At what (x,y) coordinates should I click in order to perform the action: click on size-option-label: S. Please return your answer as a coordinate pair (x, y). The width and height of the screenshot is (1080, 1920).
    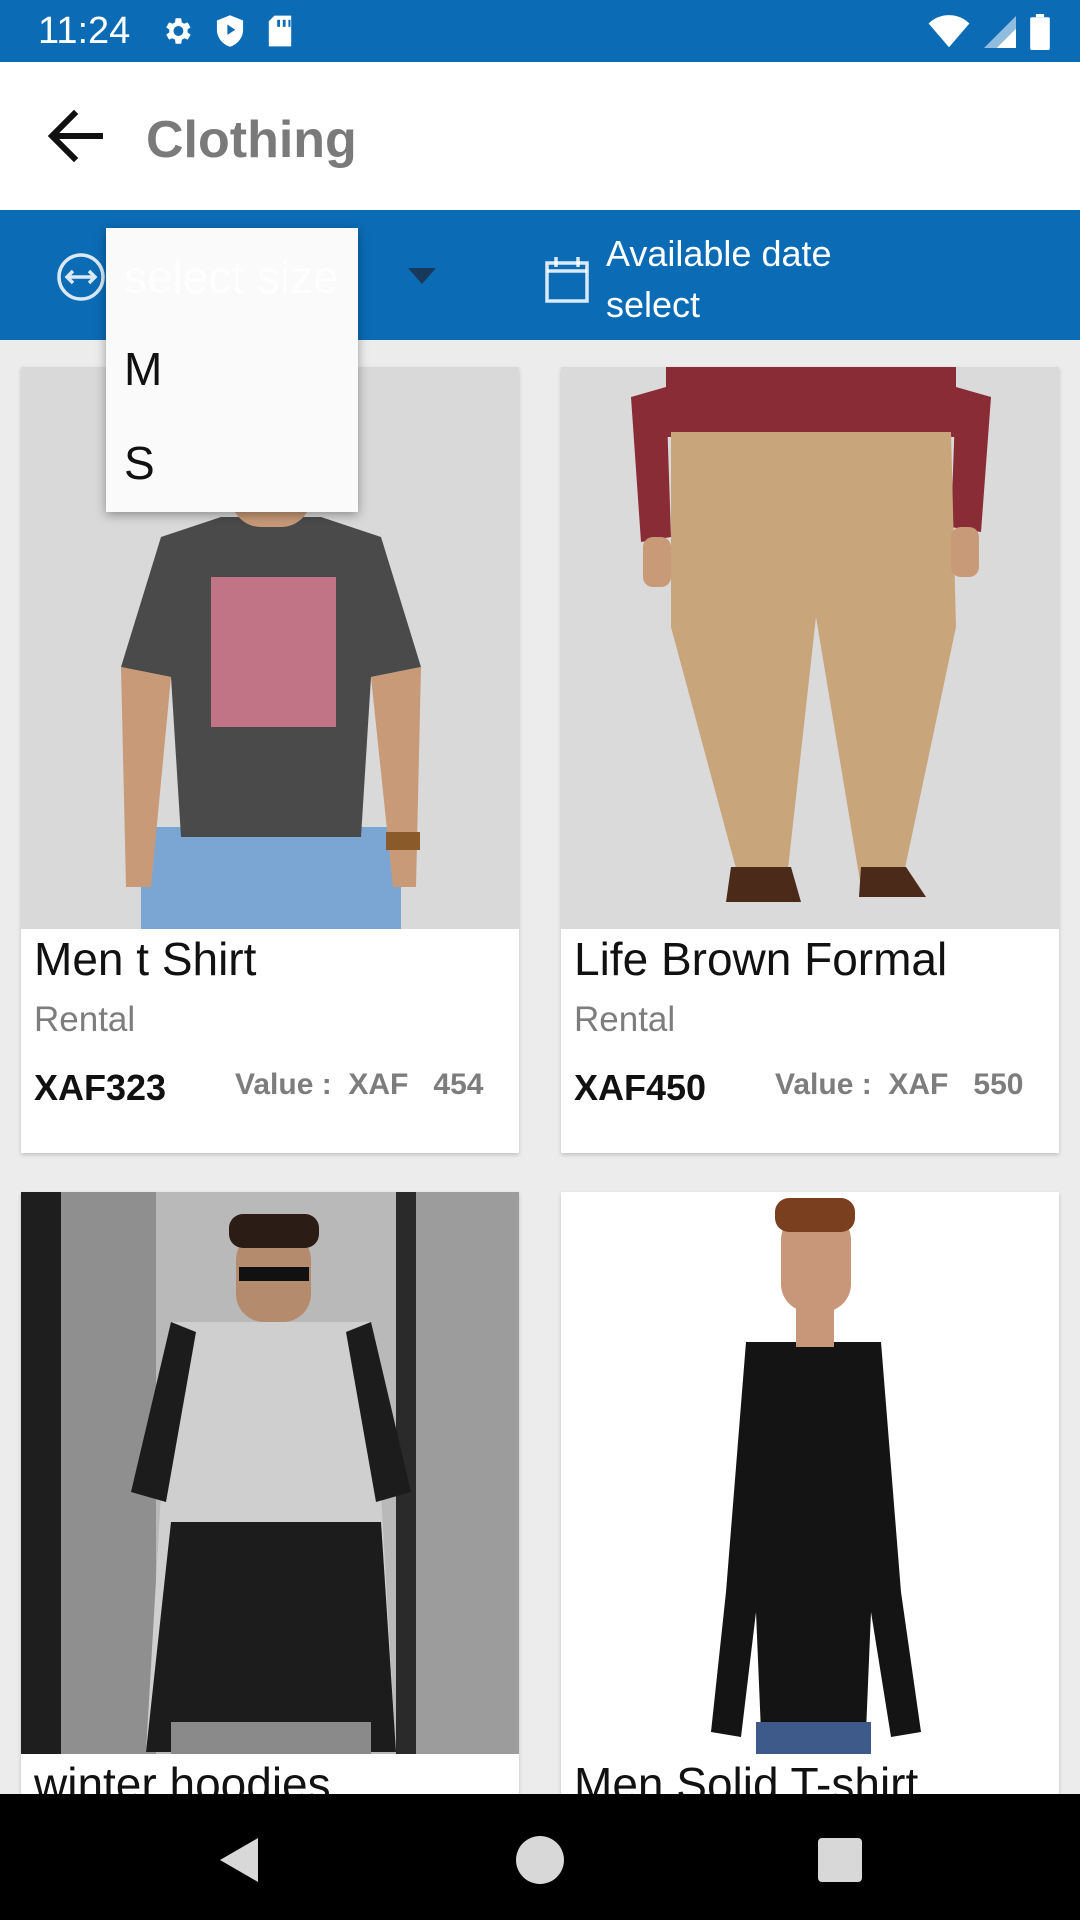
    Looking at the image, I should click on (139, 463).